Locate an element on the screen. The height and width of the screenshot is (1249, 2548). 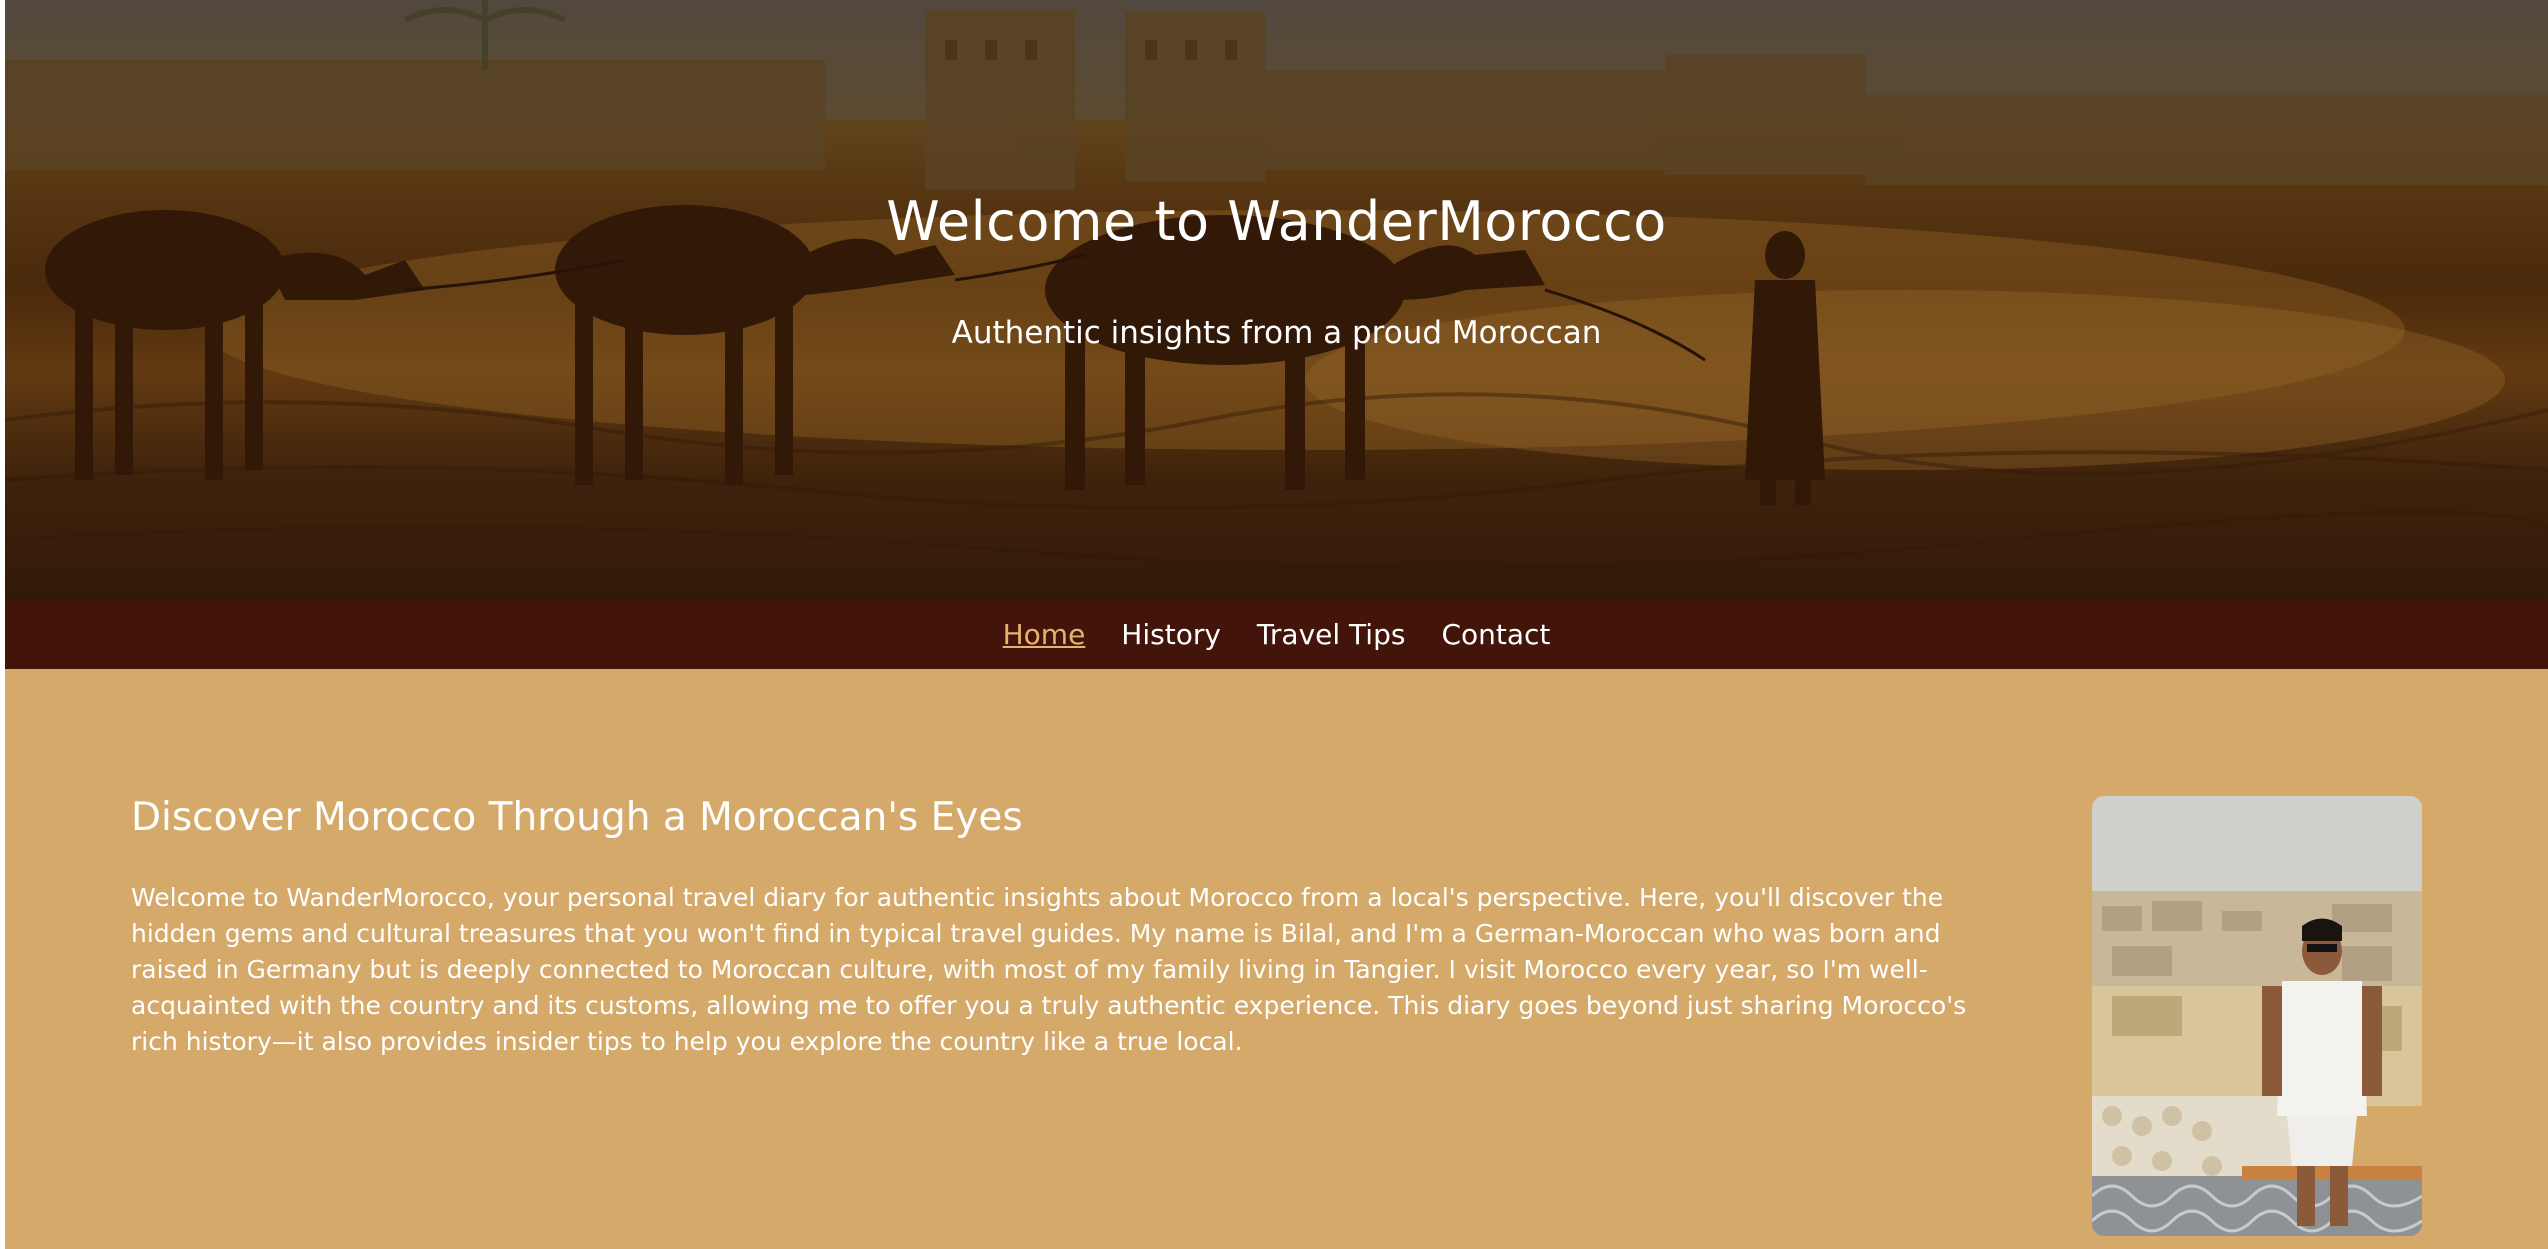
author-photo is located at coordinates (2257, 1016).